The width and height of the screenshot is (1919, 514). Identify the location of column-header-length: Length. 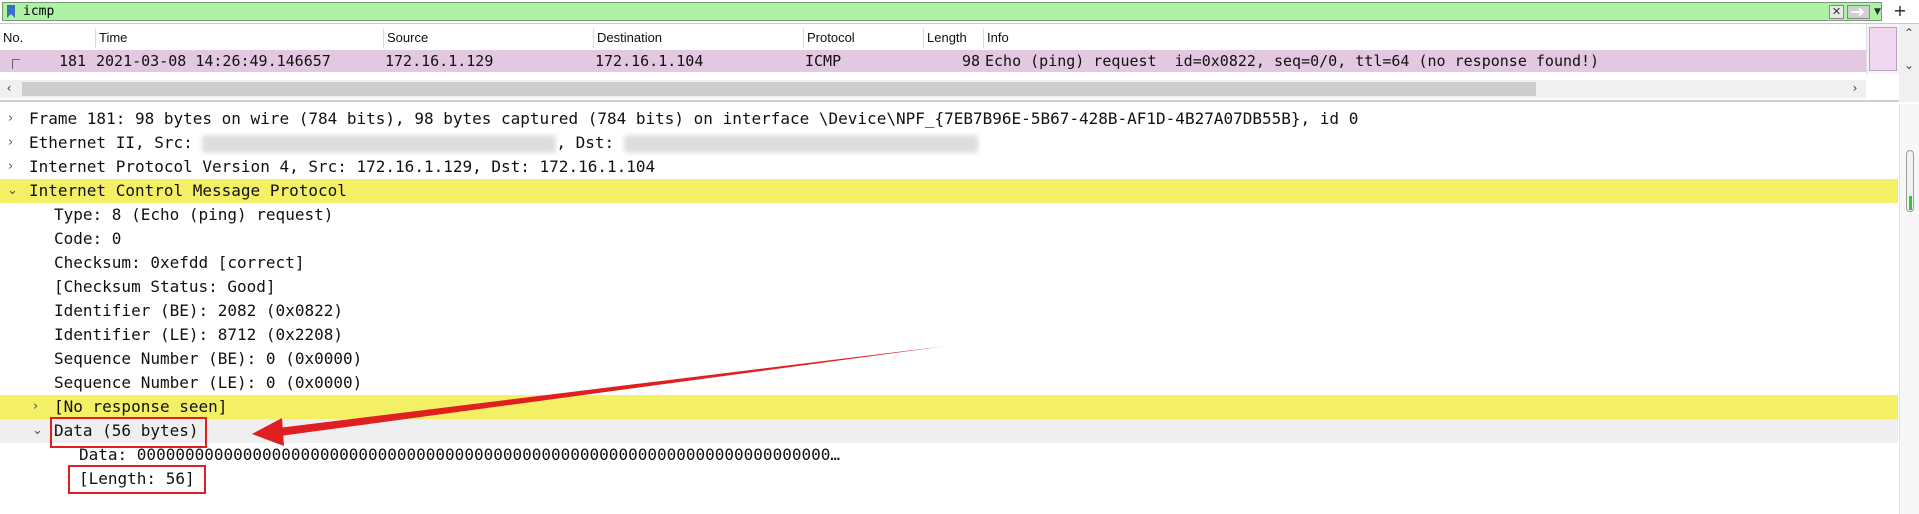
(954, 38).